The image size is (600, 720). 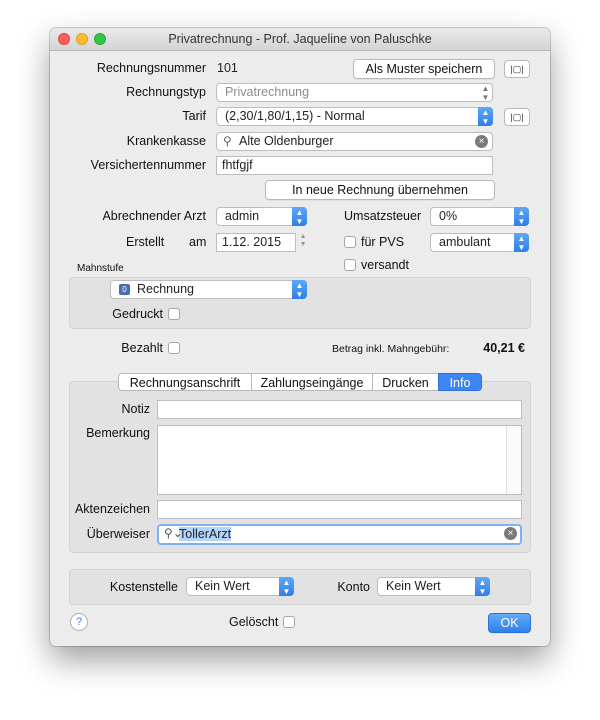 What do you see at coordinates (112, 509) in the screenshot?
I see `reference-label: Aktenzeichen` at bounding box center [112, 509].